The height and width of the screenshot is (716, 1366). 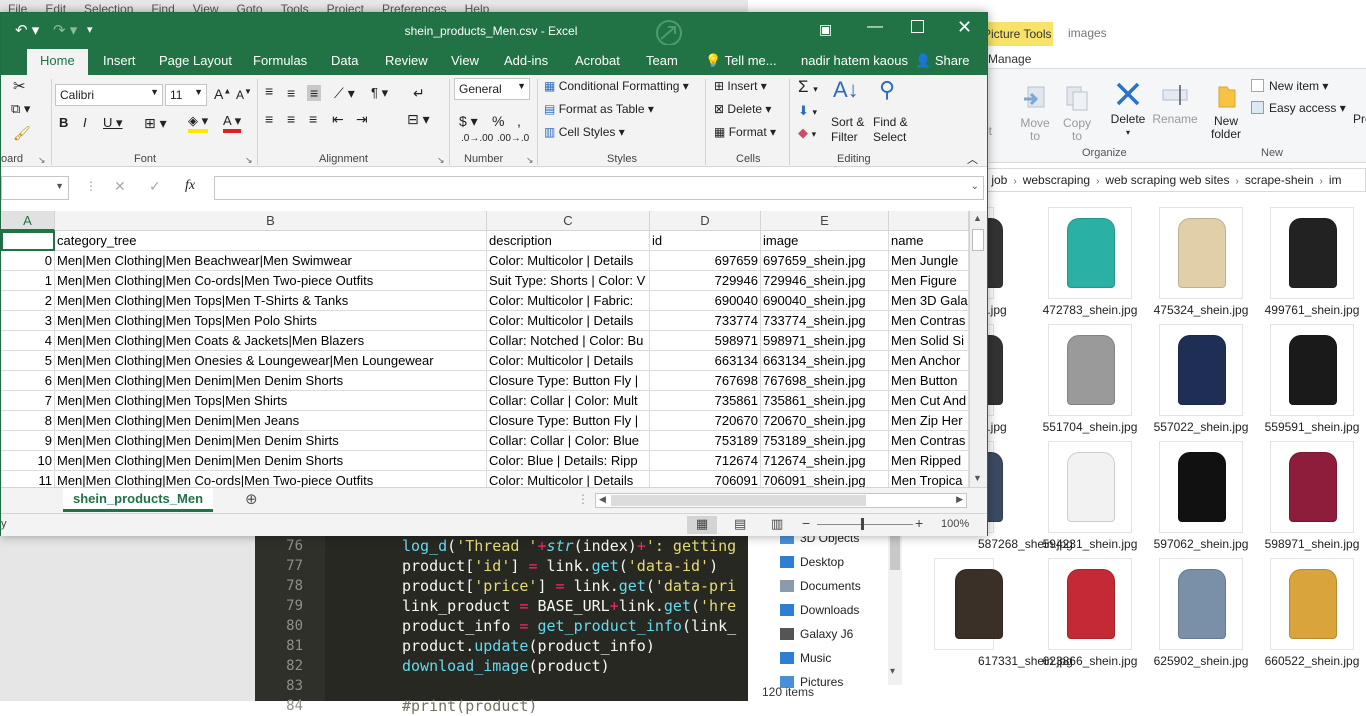 I want to click on autosum-icon: Σ ▾, so click(x=808, y=87).